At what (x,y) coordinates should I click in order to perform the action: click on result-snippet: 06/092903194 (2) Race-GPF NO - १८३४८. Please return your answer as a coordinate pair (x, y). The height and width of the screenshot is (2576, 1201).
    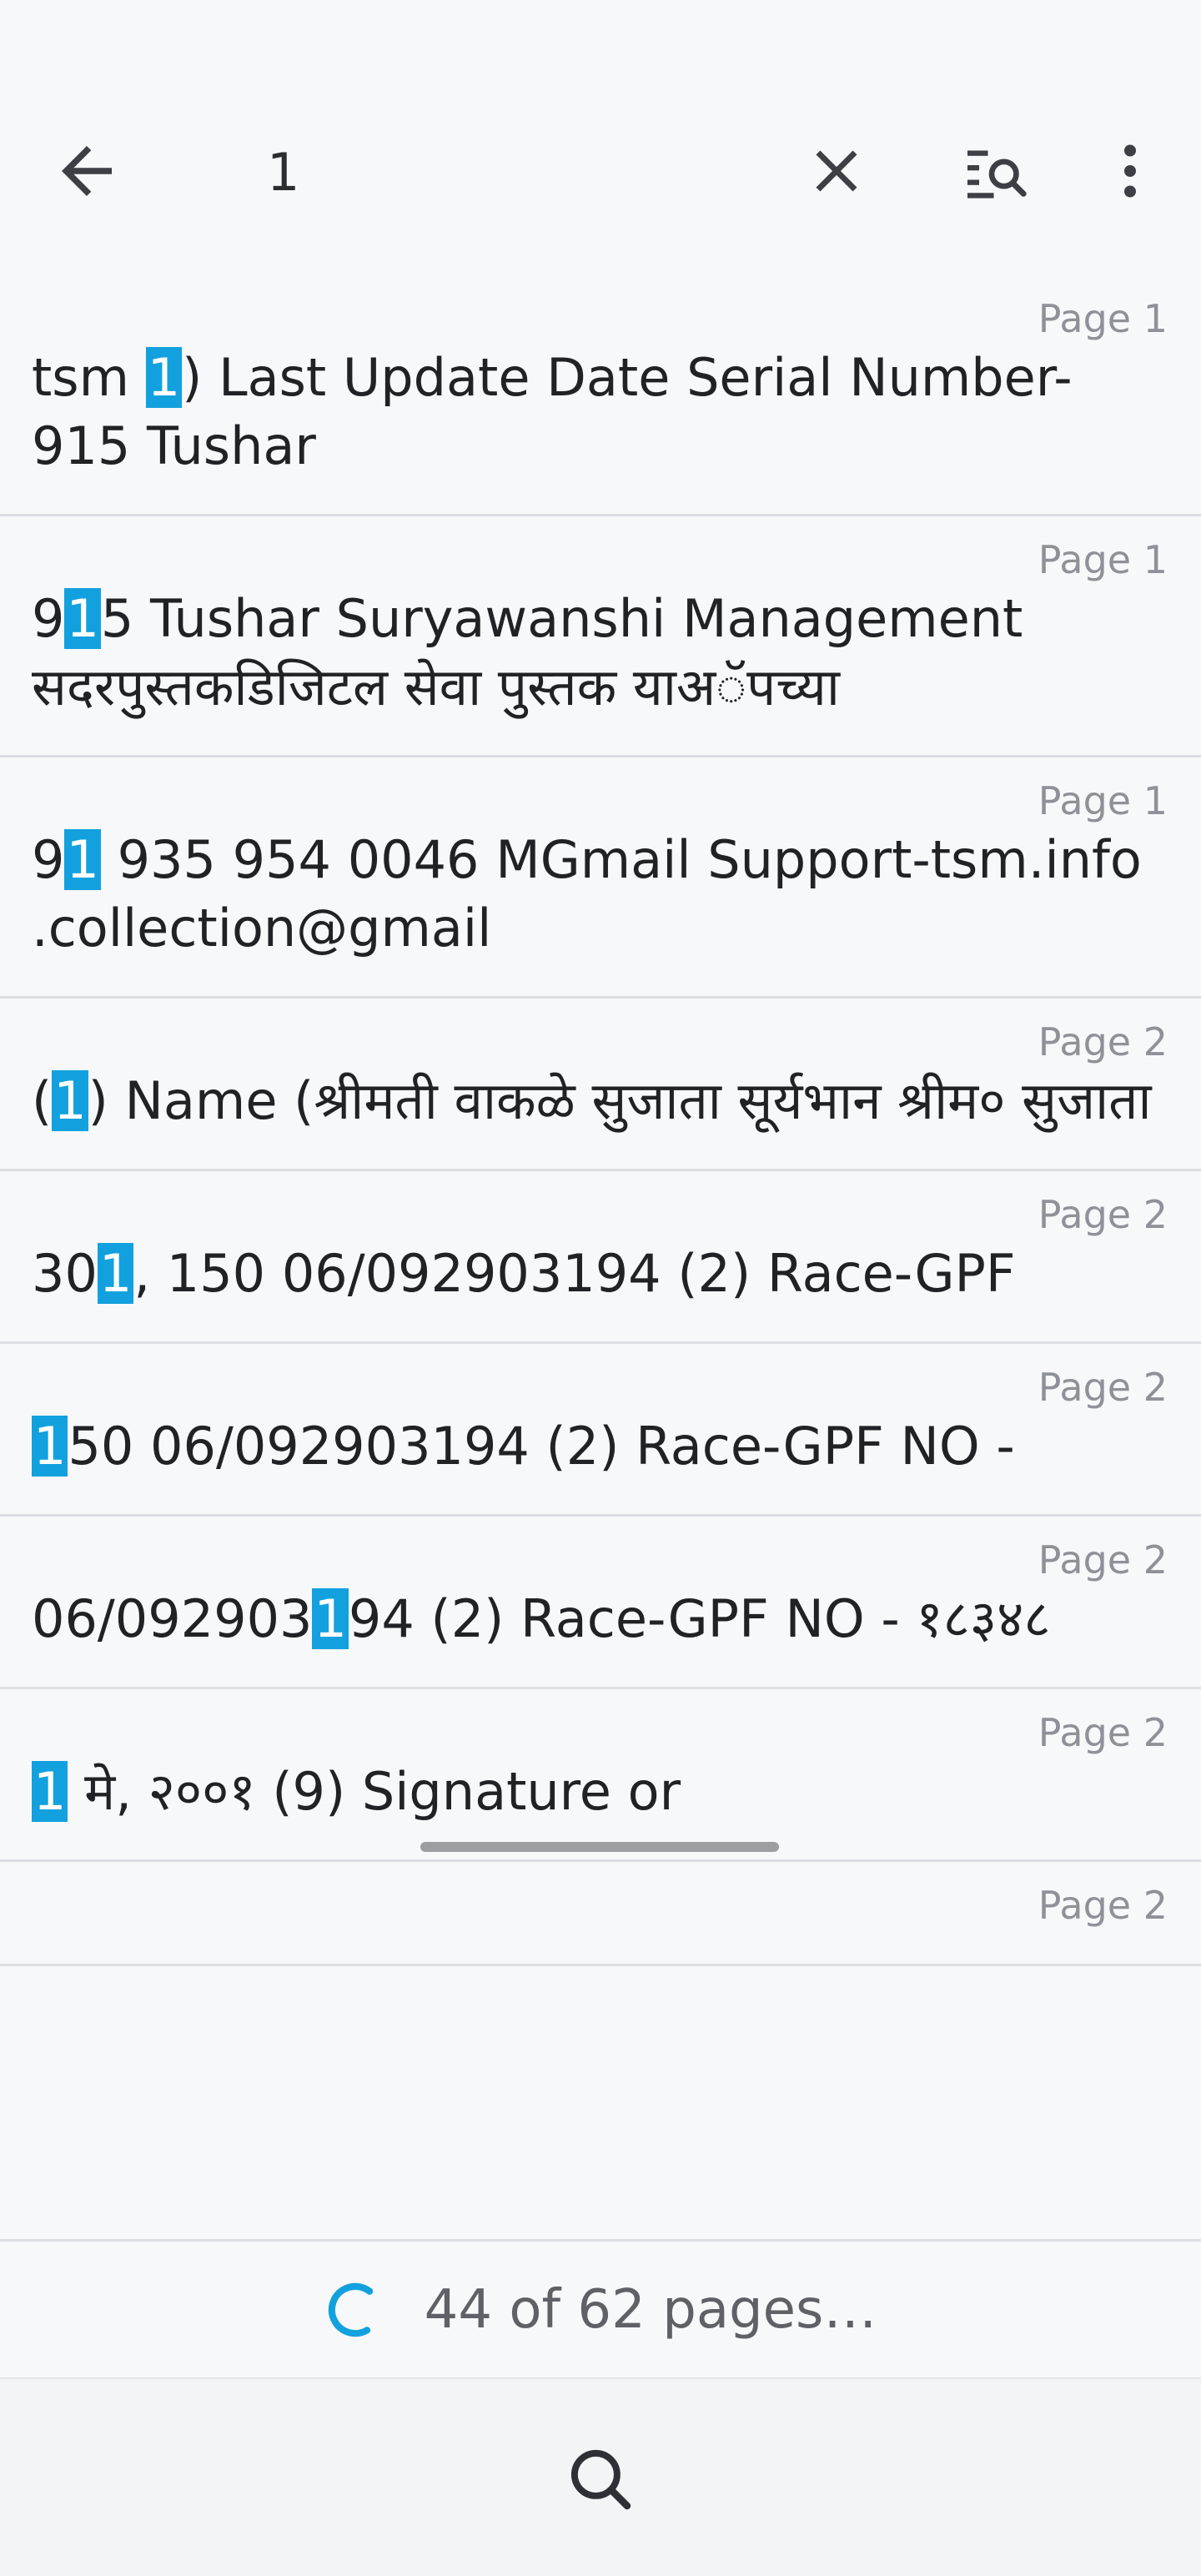
    Looking at the image, I should click on (600, 1619).